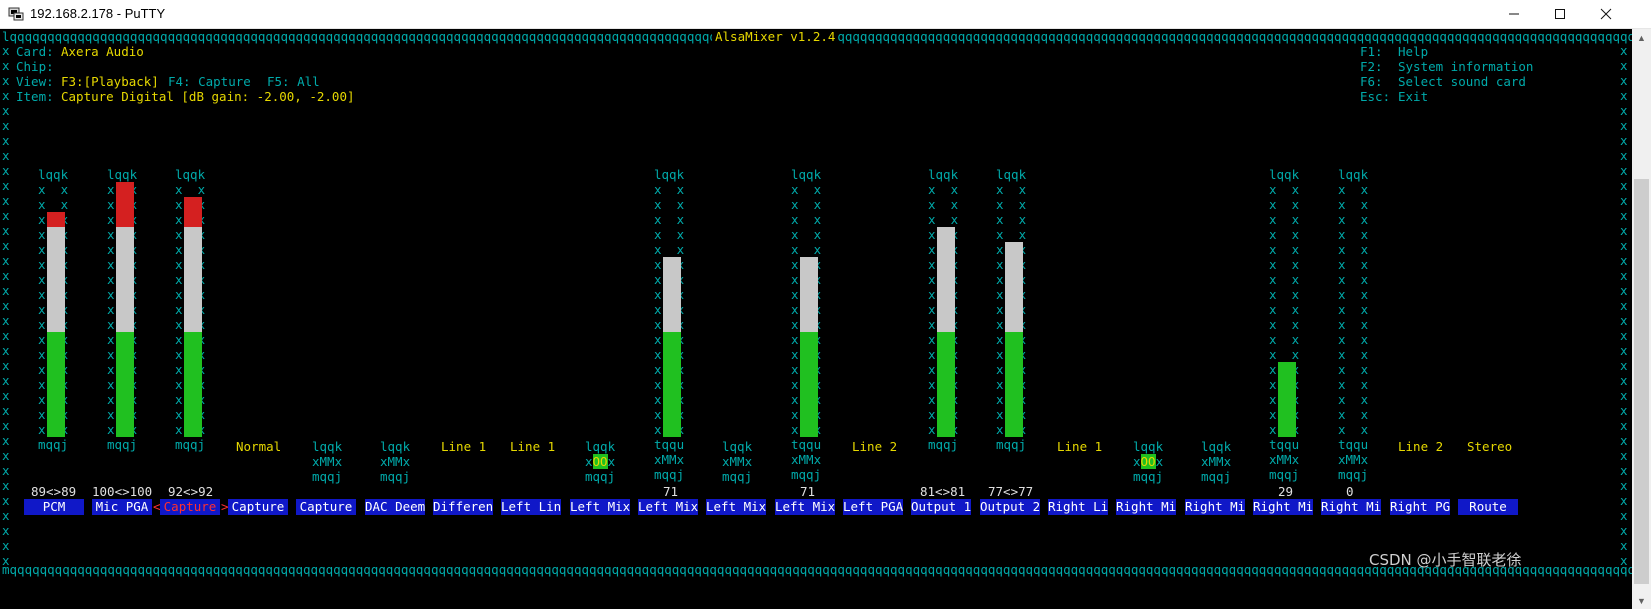 The image size is (1651, 609). What do you see at coordinates (1216, 461) in the screenshot?
I see `right-mi-mm-switch: lqqk xMMx mqqj` at bounding box center [1216, 461].